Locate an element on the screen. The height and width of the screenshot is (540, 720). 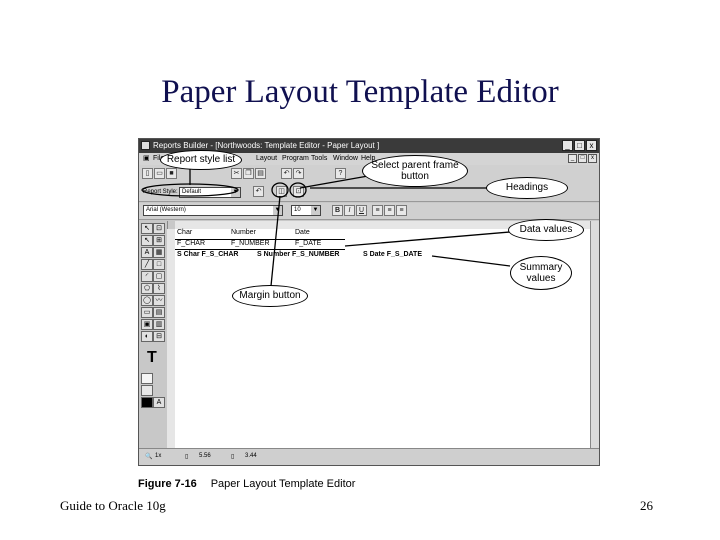
callout-report-style-list: Report style list is located at coordinates (201, 160).